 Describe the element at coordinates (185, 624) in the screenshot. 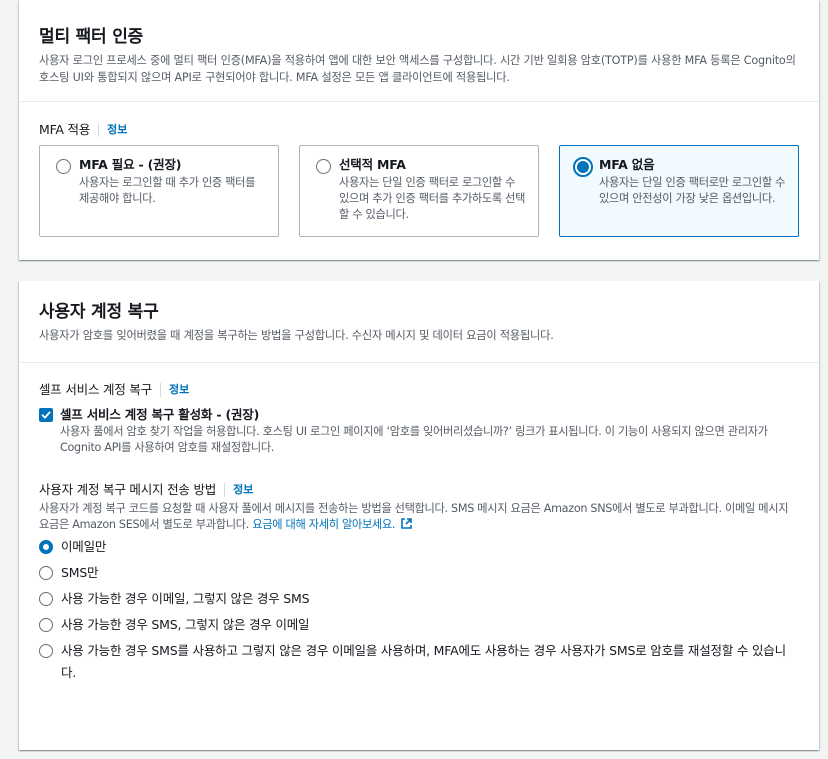

I see `option-label: 사용 가능한 경우 SMS, 그렇지 않은 경우 이메일` at that location.